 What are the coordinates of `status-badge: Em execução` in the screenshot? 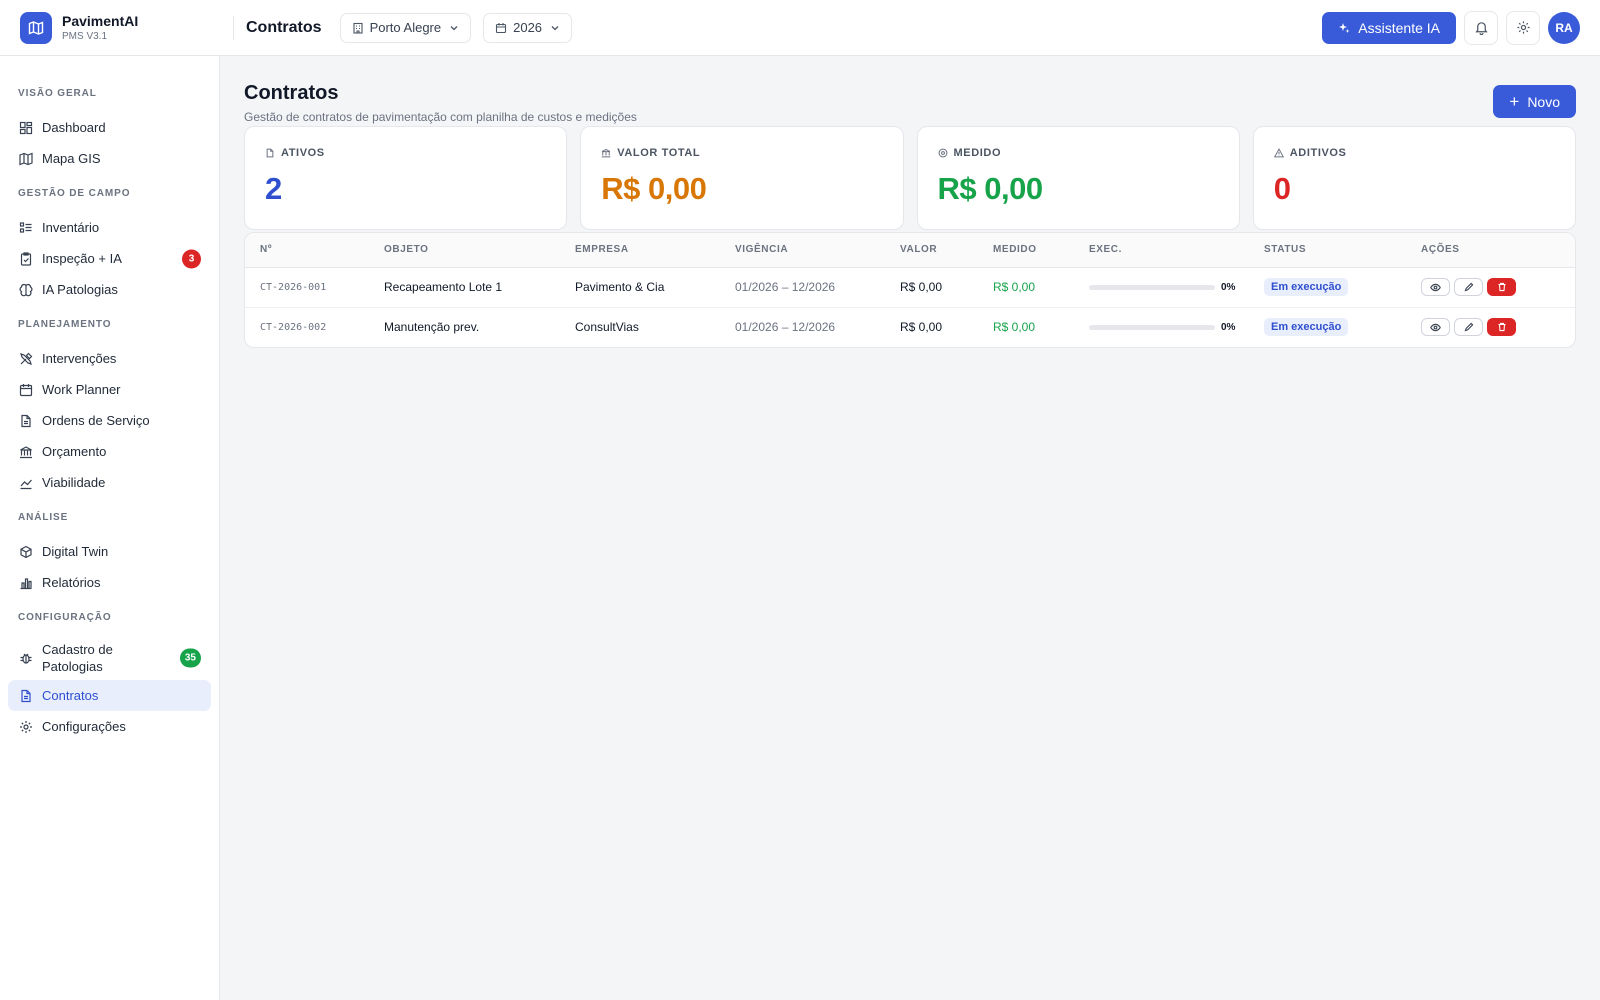 It's located at (1306, 327).